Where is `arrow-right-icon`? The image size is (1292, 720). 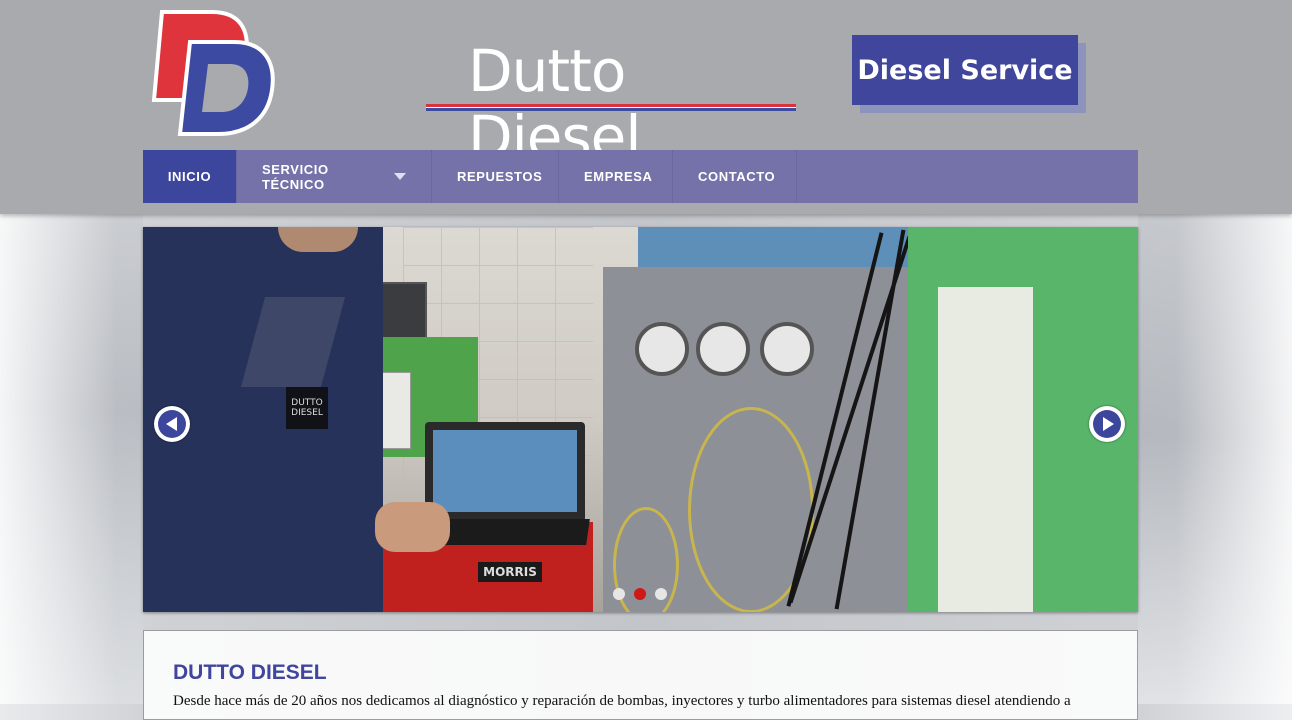 arrow-right-icon is located at coordinates (1108, 424).